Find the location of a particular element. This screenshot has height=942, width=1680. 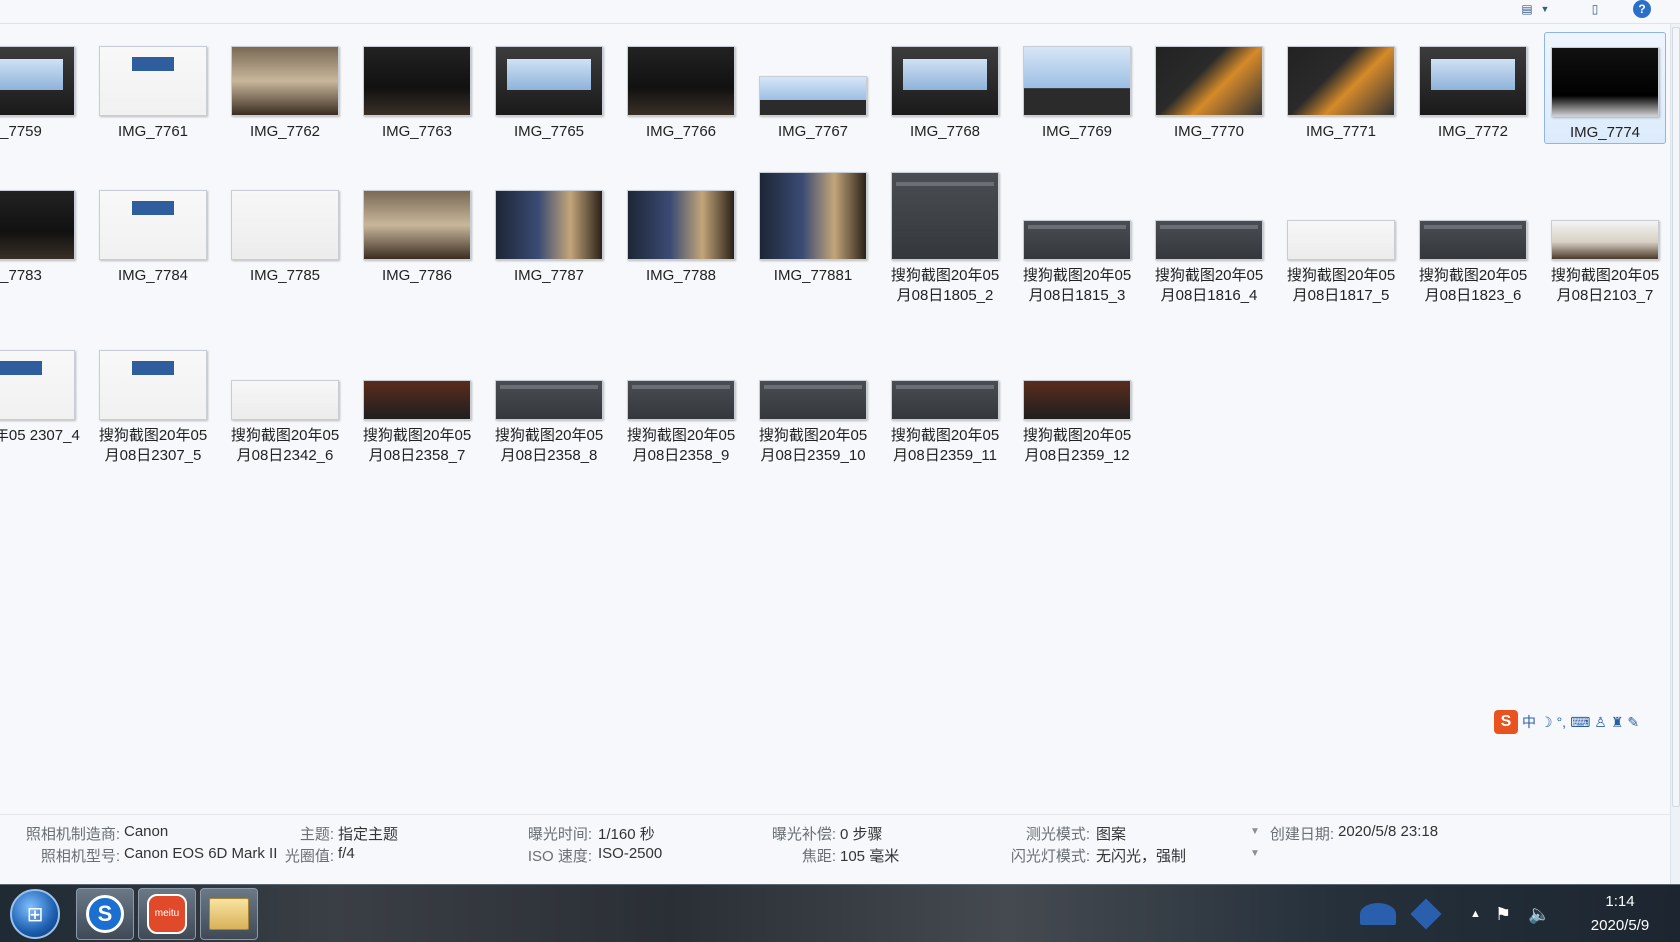

scrollbar-thumb is located at coordinates (1676, 417).